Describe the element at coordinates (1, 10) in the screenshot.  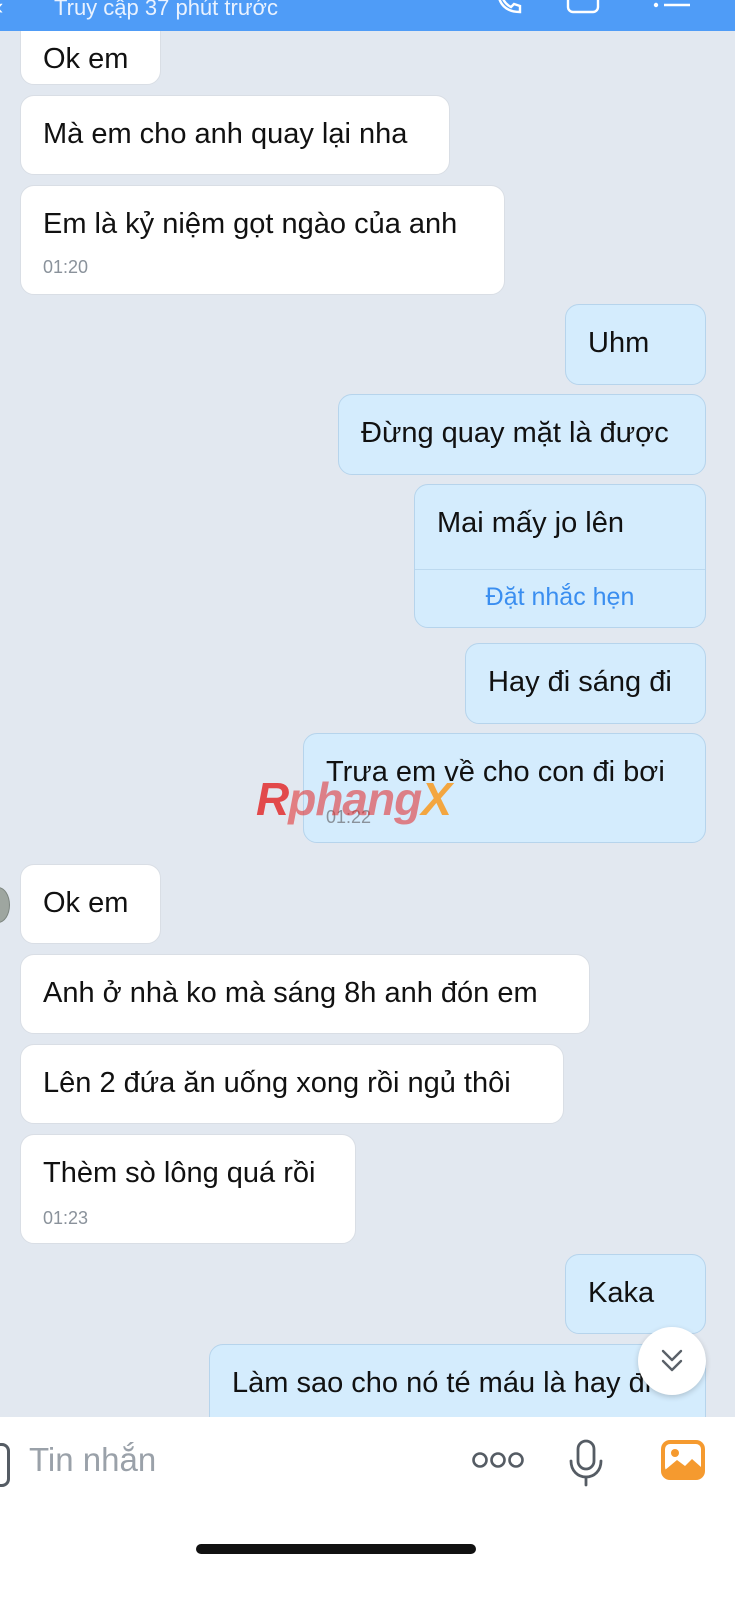
I see `back-icon: ‹` at that location.